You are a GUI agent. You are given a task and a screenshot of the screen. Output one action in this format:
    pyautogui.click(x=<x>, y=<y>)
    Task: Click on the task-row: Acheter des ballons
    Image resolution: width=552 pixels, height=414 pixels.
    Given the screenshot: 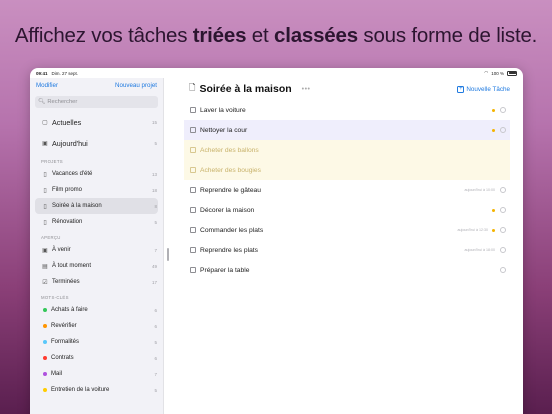 What is the action you would take?
    pyautogui.click(x=347, y=150)
    